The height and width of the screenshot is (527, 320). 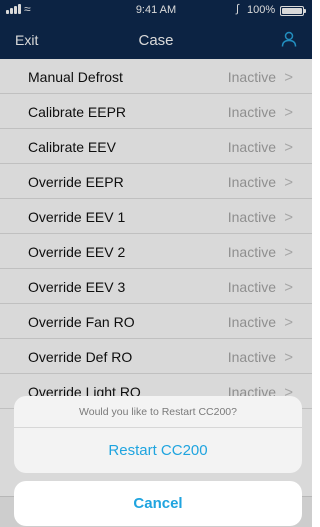 I want to click on restart-button: Restart CC200, so click(x=158, y=450).